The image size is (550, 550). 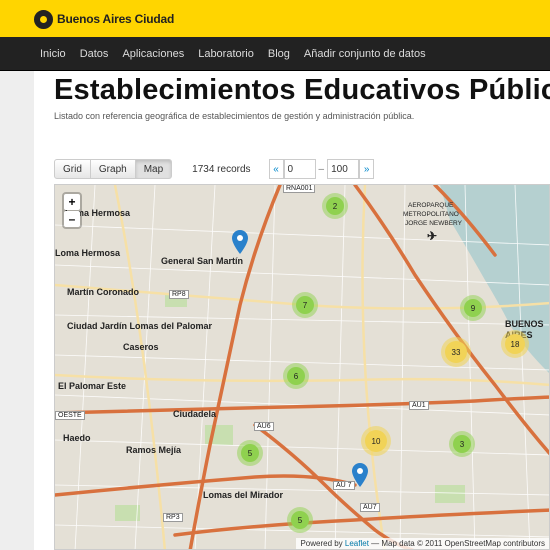 I want to click on marker-cluster: 10, so click(x=376, y=441).